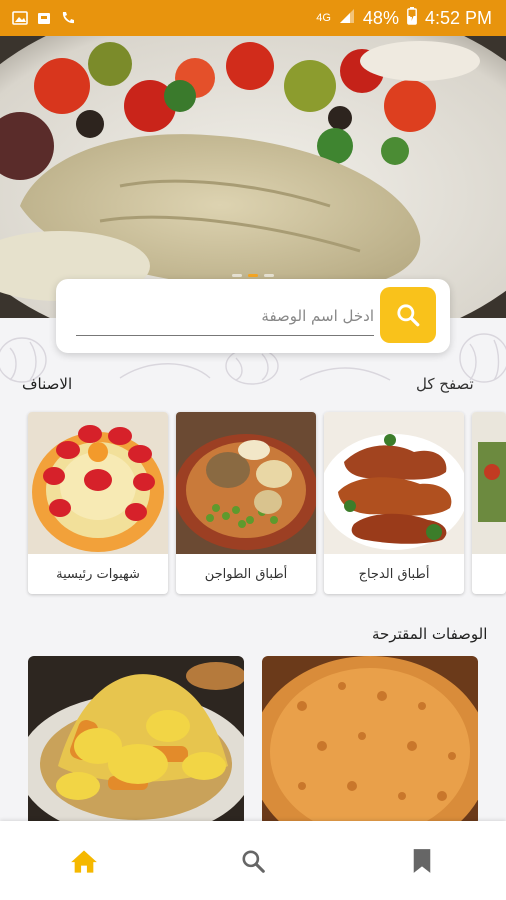 This screenshot has height=900, width=506. I want to click on suggested-title: الوصفات المقترحة, so click(430, 634).